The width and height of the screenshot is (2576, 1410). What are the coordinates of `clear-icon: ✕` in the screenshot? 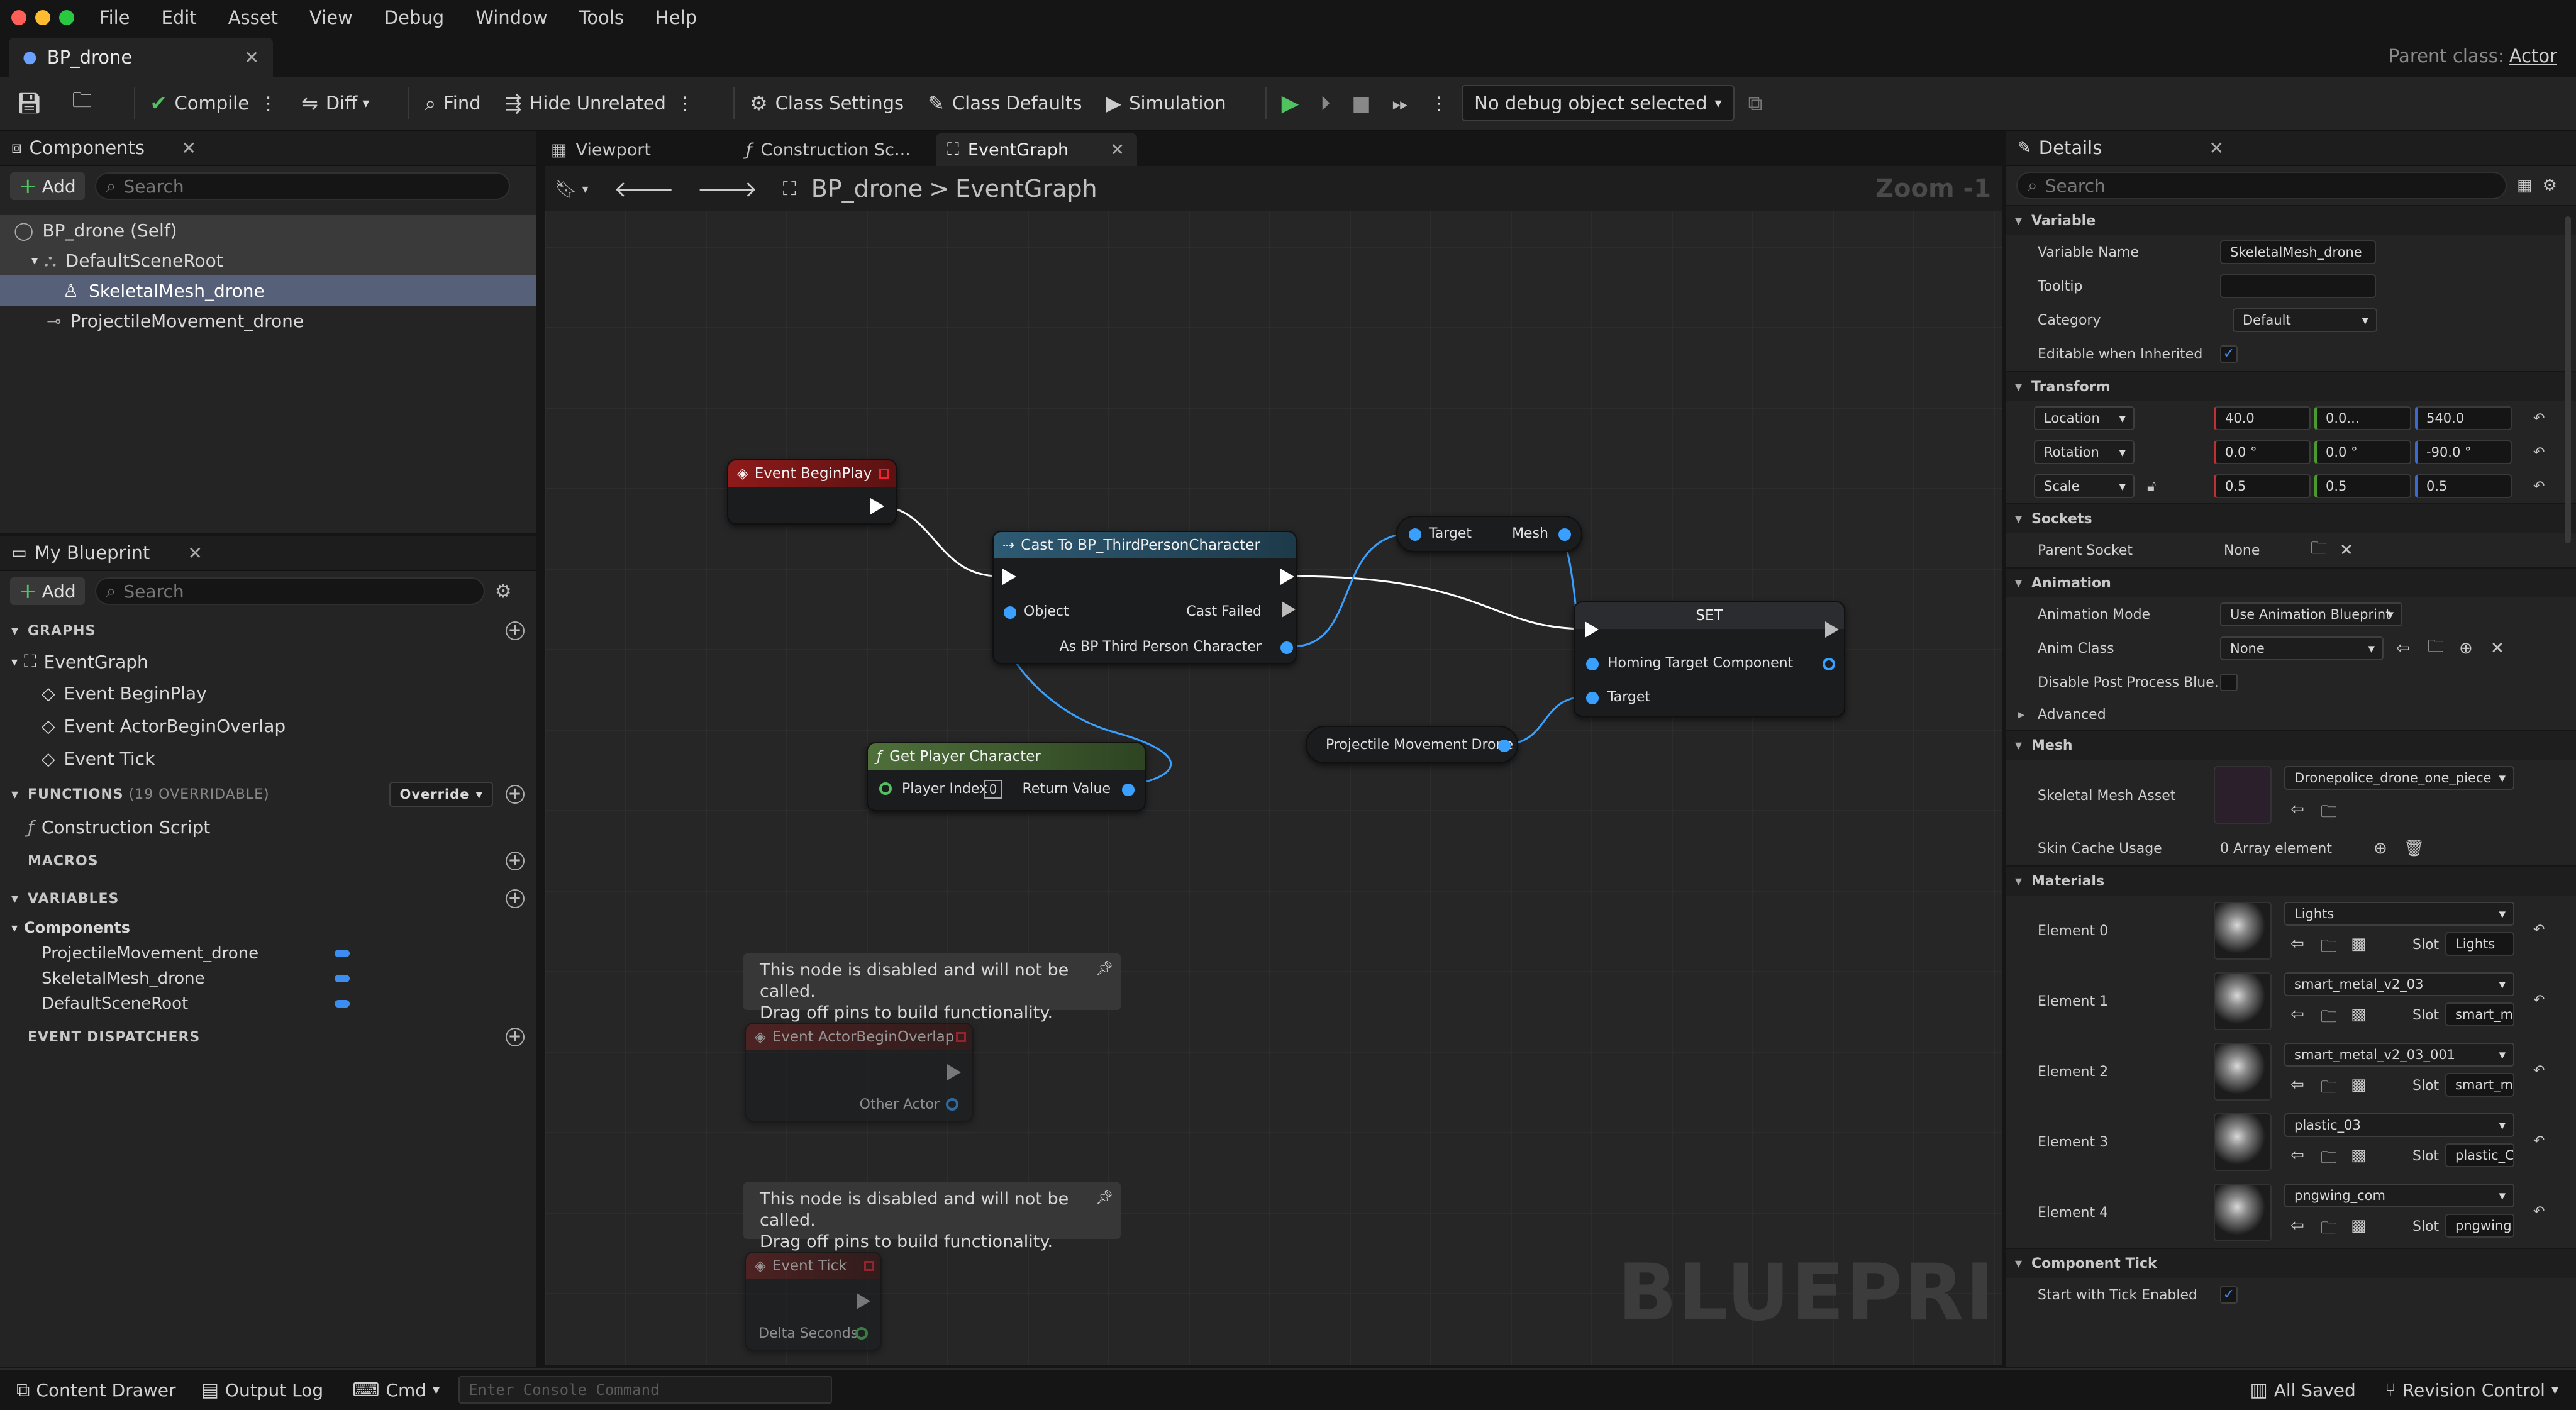 It's located at (2497, 648).